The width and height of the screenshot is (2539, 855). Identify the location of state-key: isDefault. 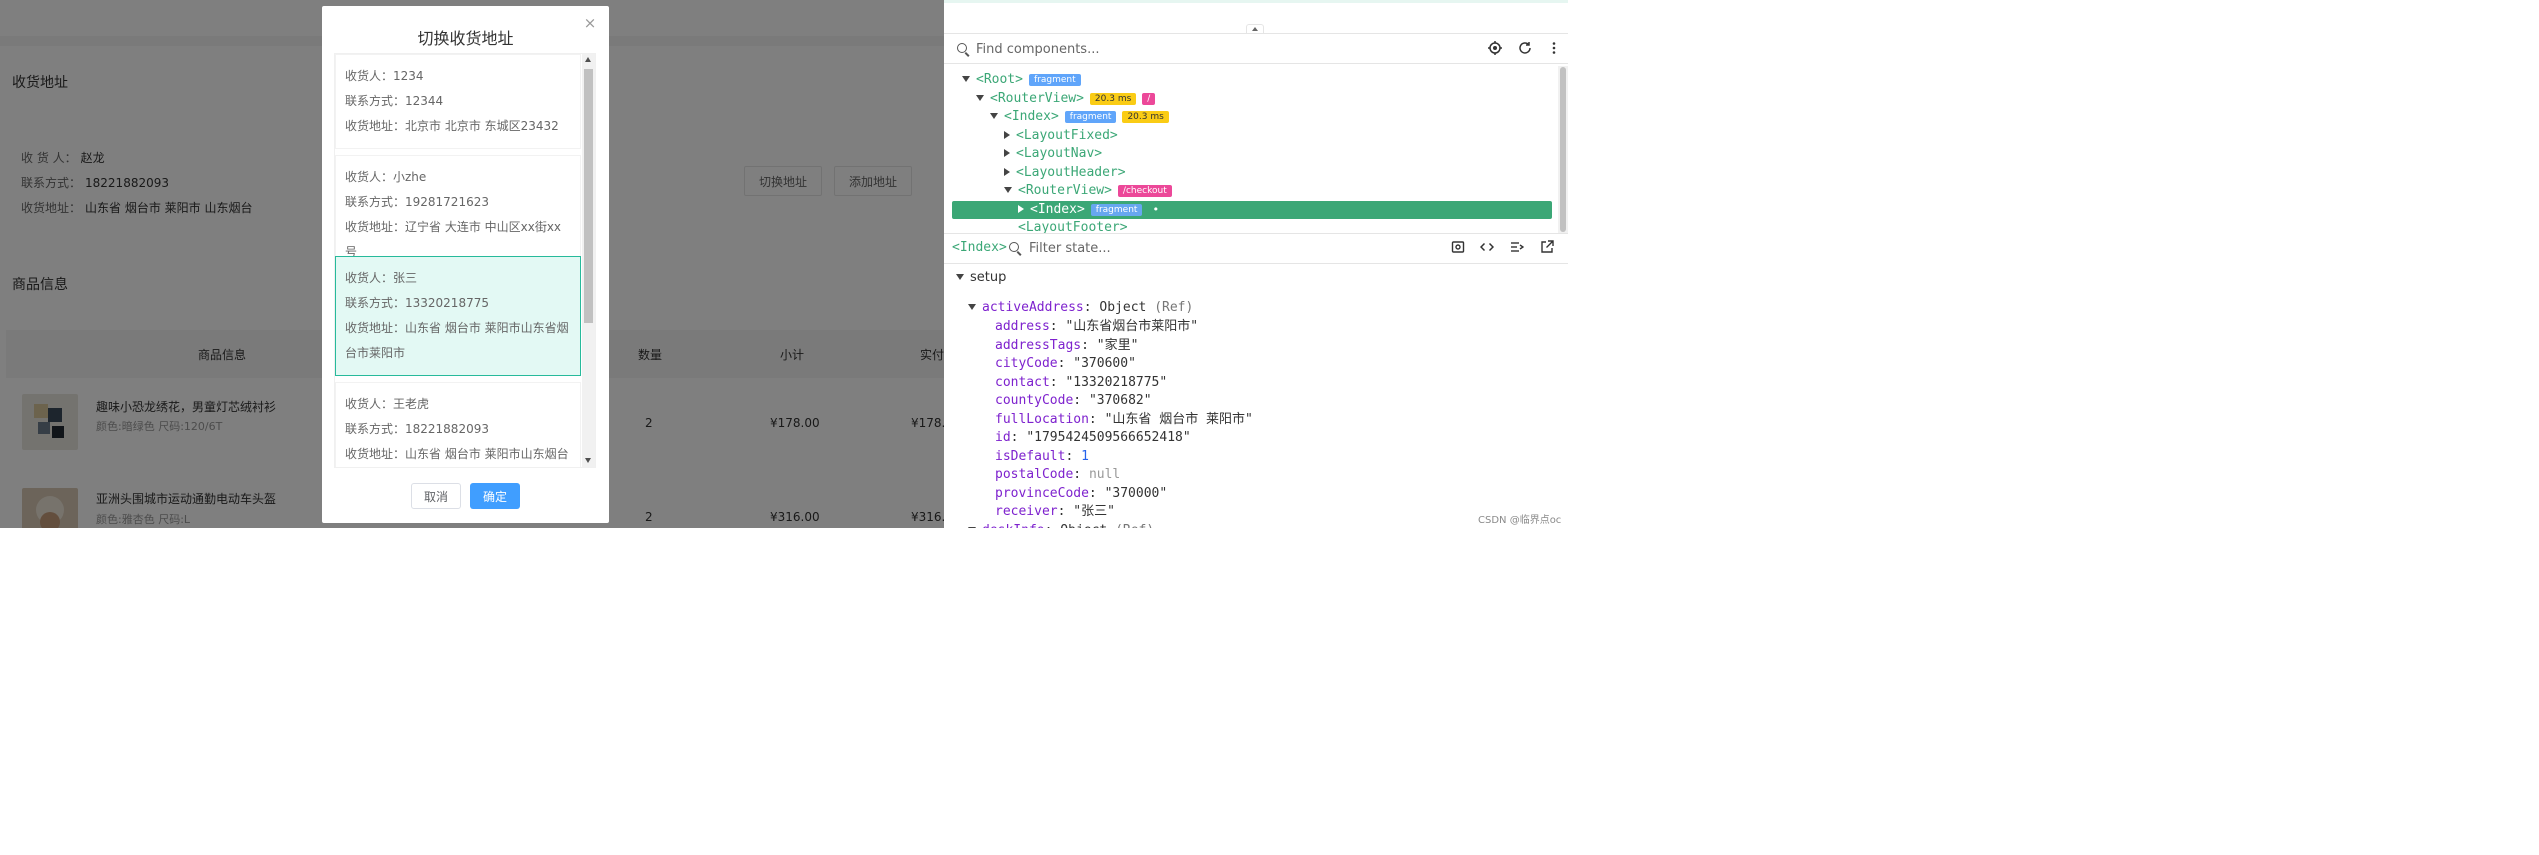
(1030, 456).